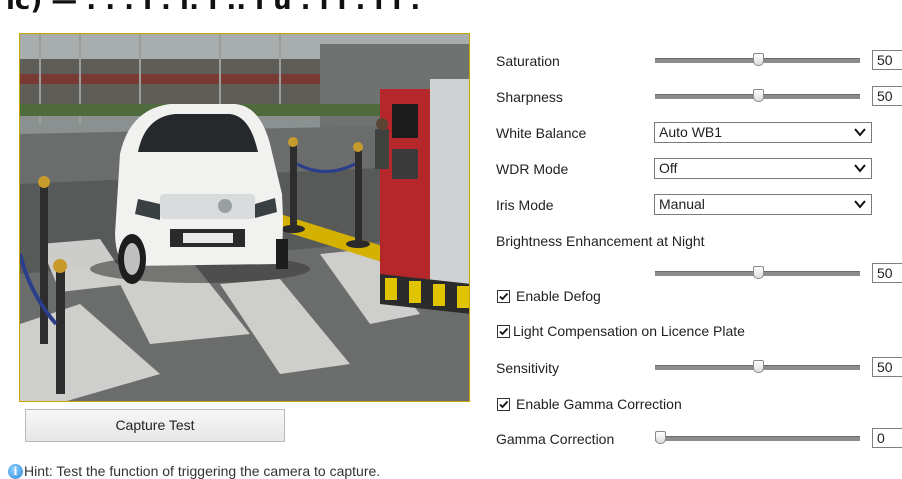 Image resolution: width=902 pixels, height=479 pixels. I want to click on enable-gamma-label: Enable Gamma Correction, so click(599, 404).